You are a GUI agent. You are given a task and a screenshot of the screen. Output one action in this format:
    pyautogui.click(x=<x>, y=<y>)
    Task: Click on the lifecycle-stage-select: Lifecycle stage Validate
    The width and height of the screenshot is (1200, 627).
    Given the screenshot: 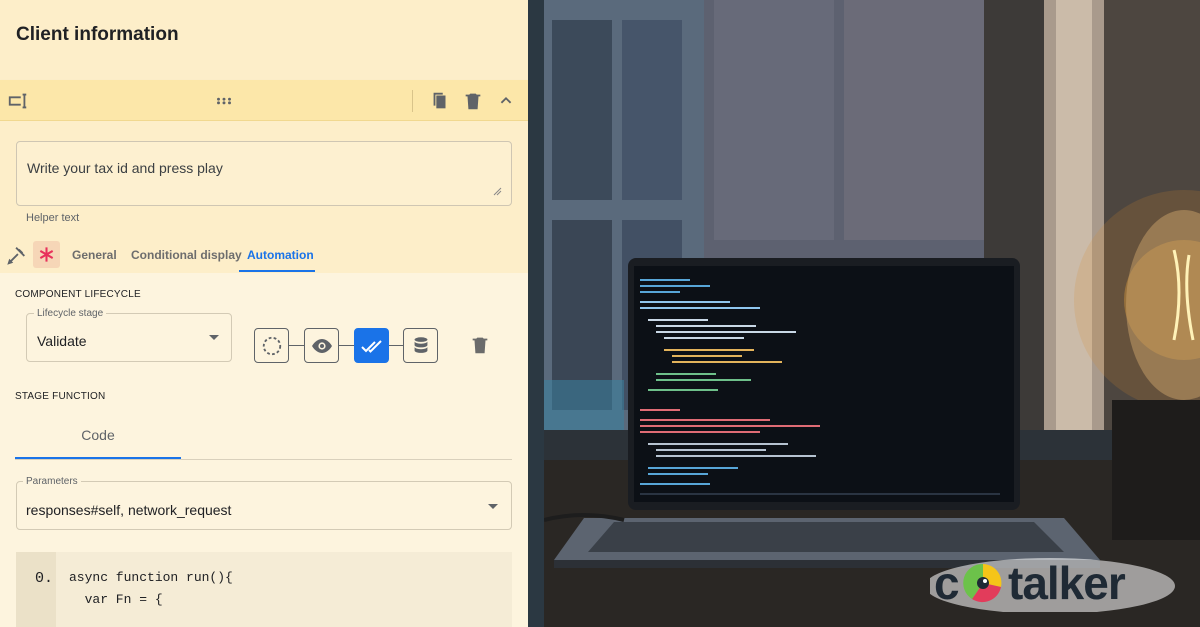 What is the action you would take?
    pyautogui.click(x=129, y=335)
    